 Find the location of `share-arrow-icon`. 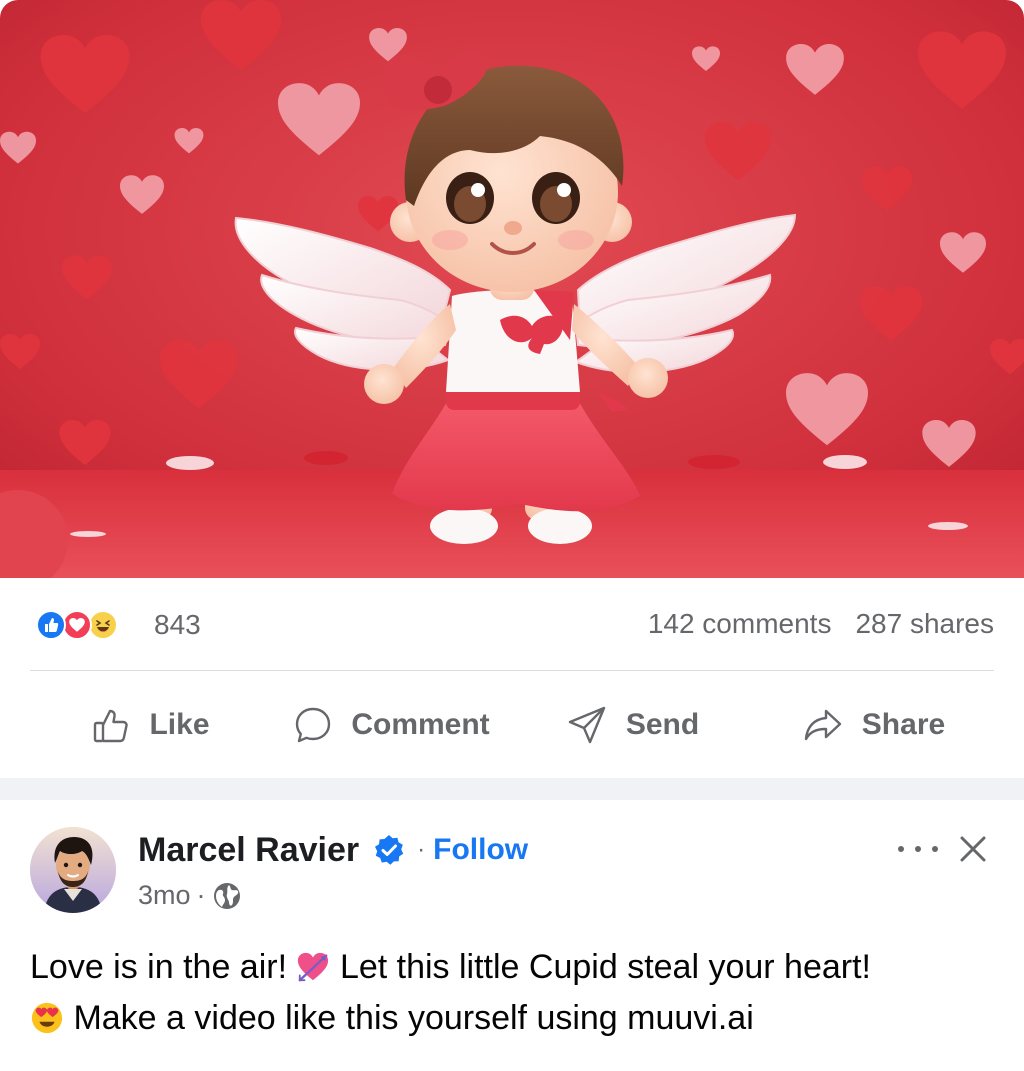

share-arrow-icon is located at coordinates (822, 725).